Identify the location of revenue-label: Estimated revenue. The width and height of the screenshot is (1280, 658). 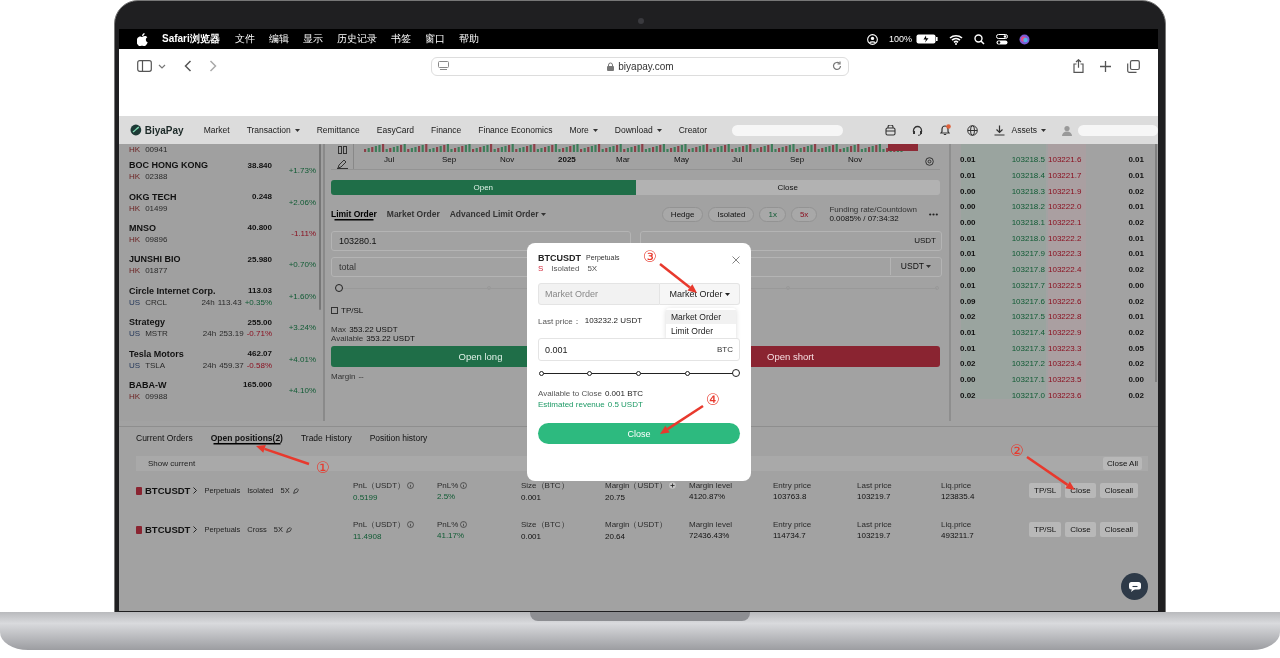
(571, 404).